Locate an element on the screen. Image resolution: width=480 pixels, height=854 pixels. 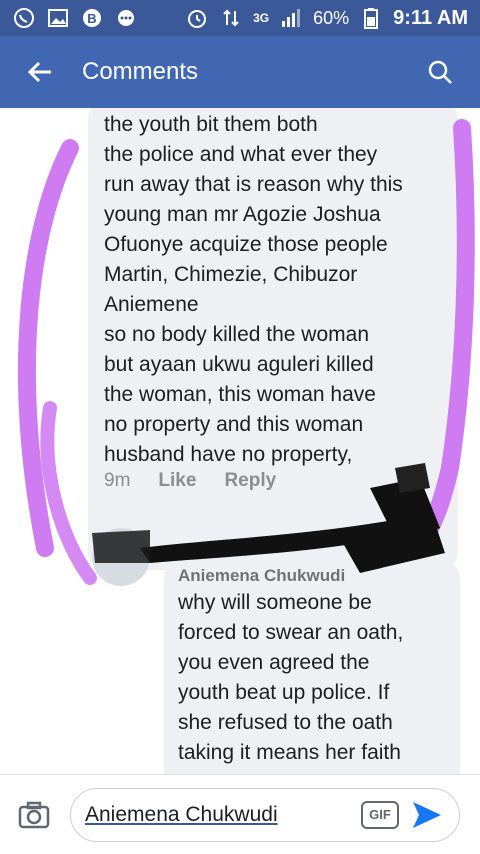
search-icon is located at coordinates (440, 72).